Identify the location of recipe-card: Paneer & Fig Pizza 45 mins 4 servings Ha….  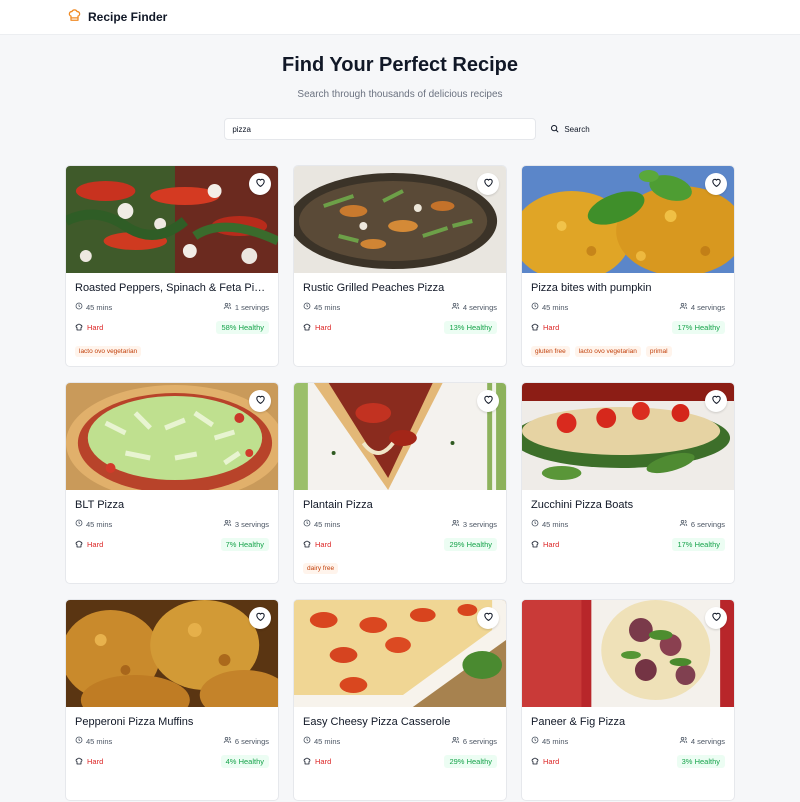
(628, 700).